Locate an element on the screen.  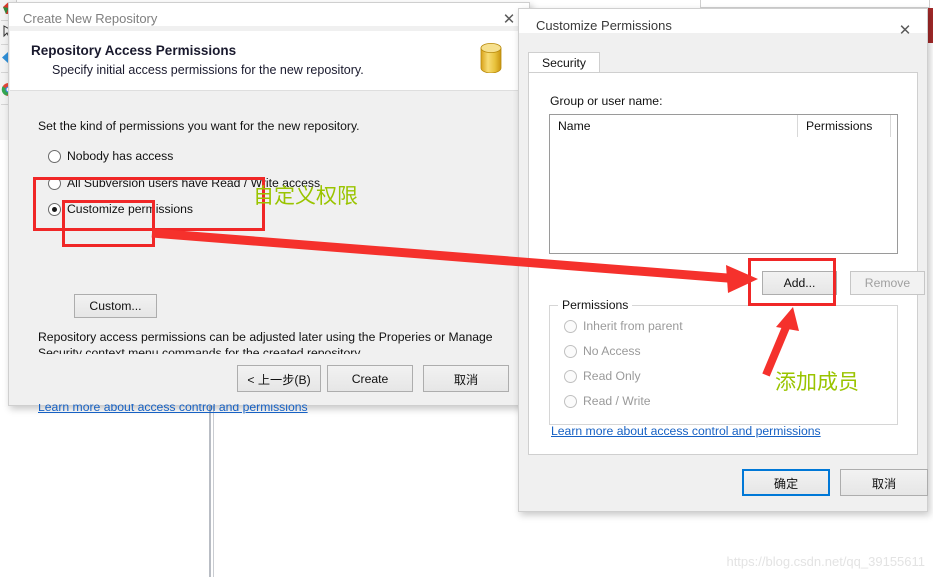
radio-nobody-has-access: Nobody has access is located at coordinates (110, 156).